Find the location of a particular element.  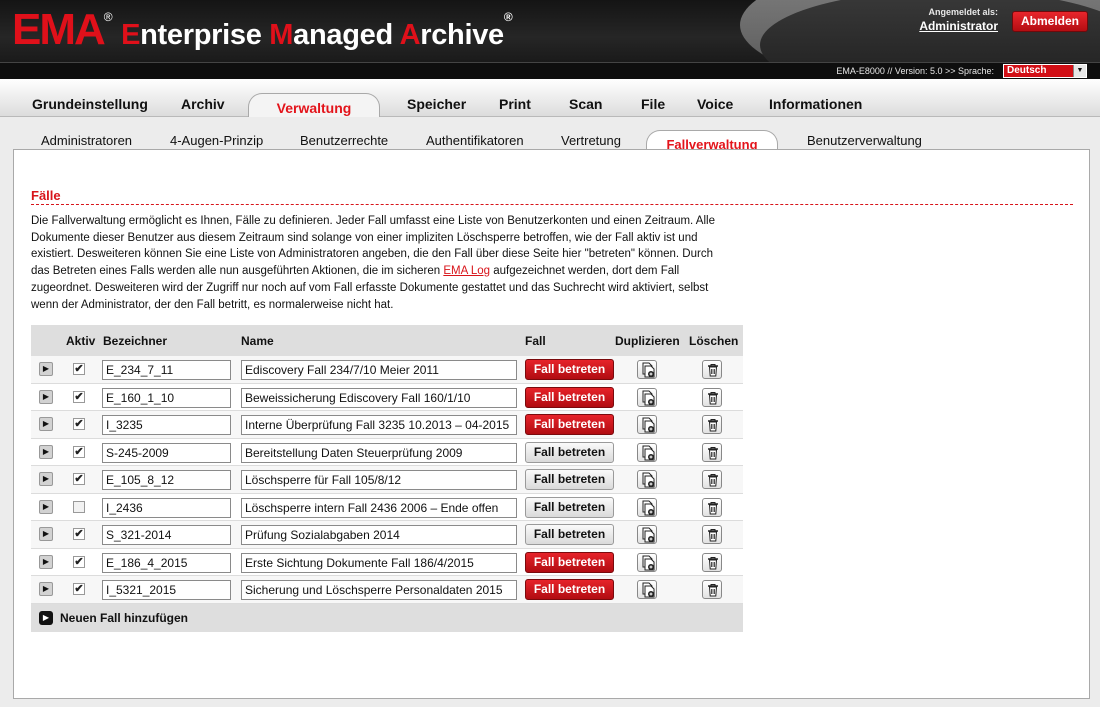

tab-speicher: Speicher is located at coordinates (436, 104).